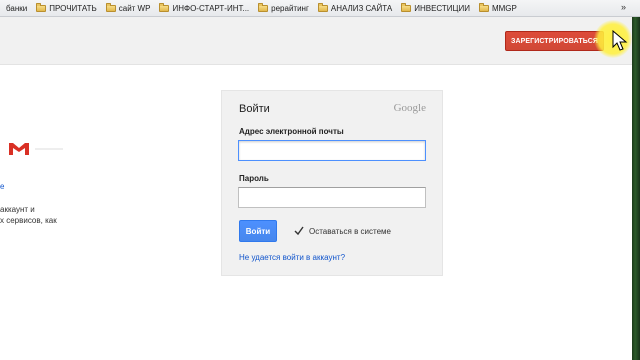 Image resolution: width=640 pixels, height=360 pixels. What do you see at coordinates (290, 8) in the screenshot?
I see `bookmark-label: рерайтинг` at bounding box center [290, 8].